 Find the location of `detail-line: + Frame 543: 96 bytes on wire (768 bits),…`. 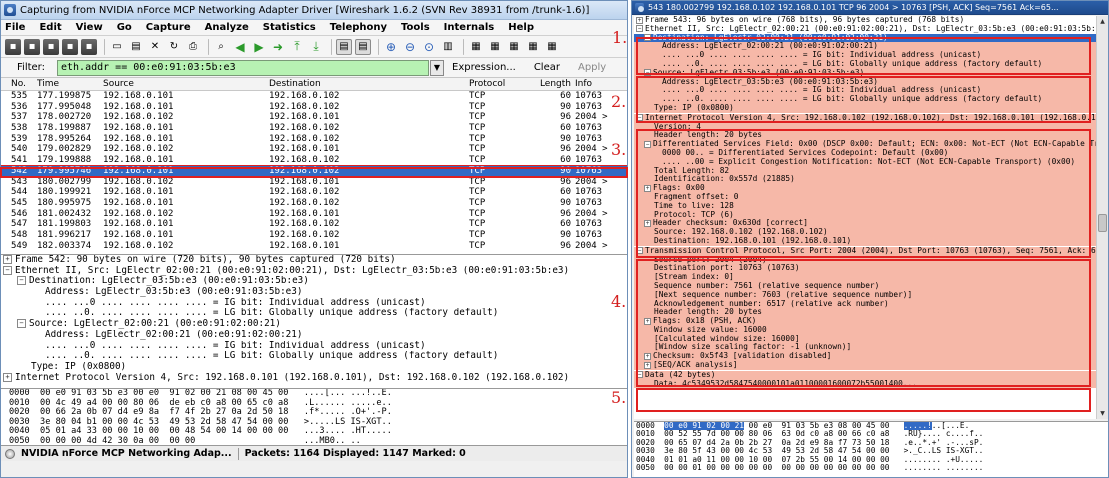

detail-line: + Frame 543: 96 bytes on wire (768 bits),… is located at coordinates (865, 20).